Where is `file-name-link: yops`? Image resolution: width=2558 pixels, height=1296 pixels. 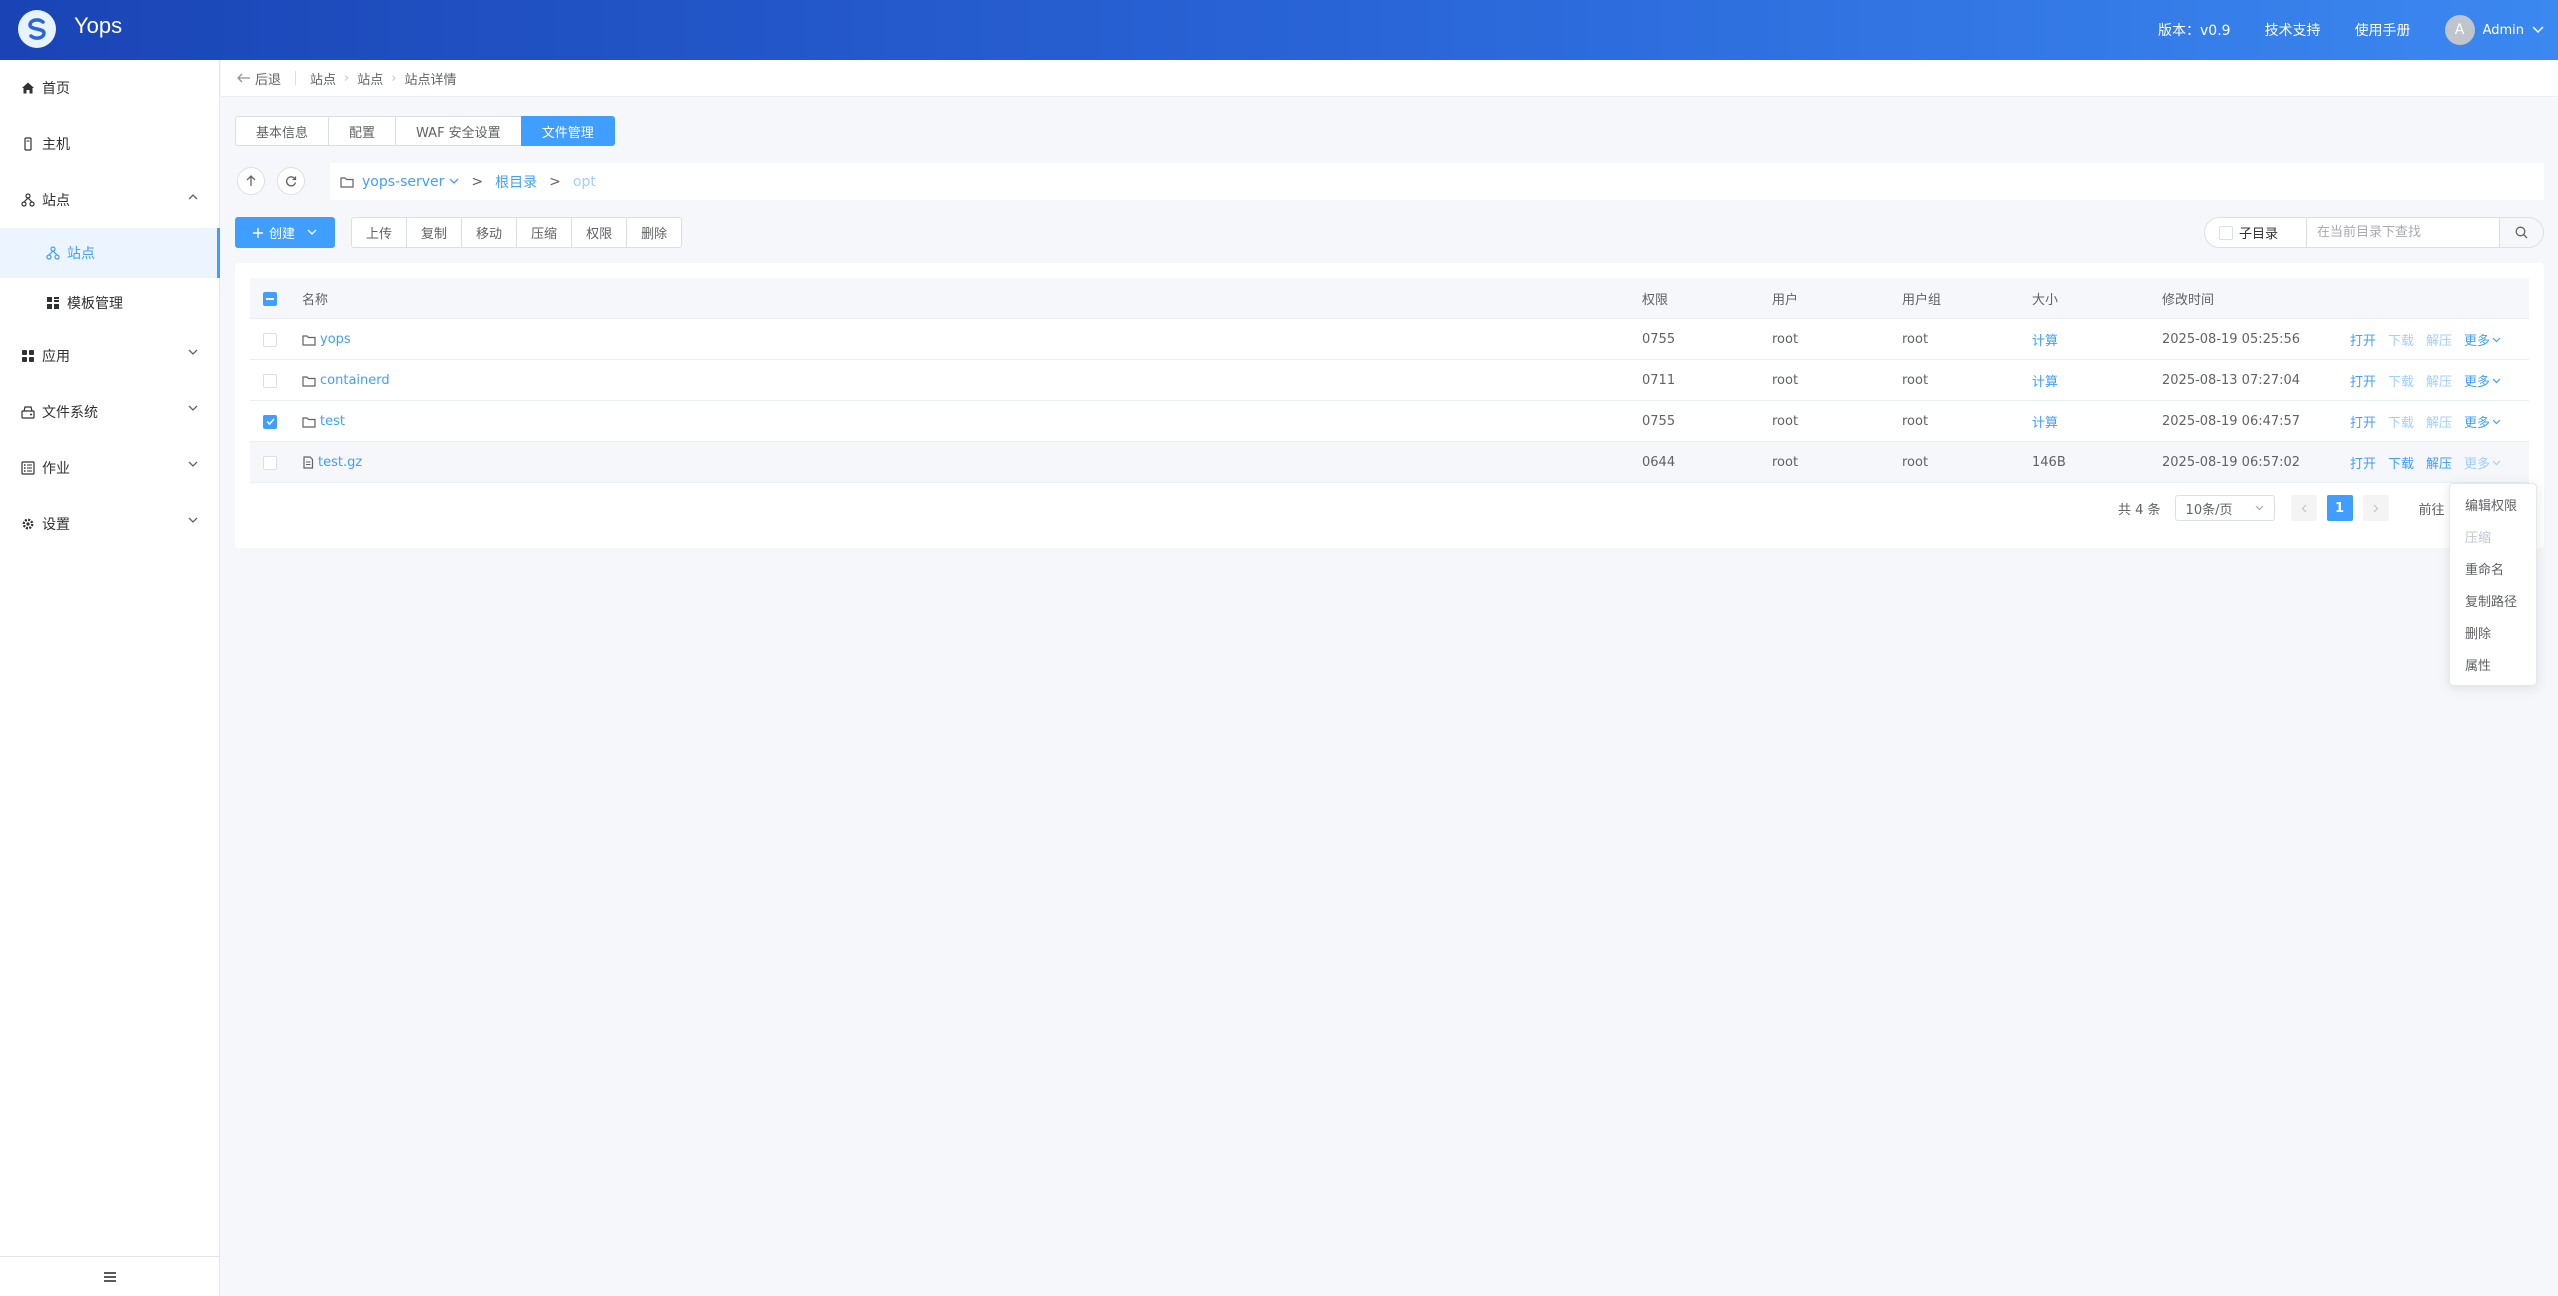
file-name-link: yops is located at coordinates (326, 339).